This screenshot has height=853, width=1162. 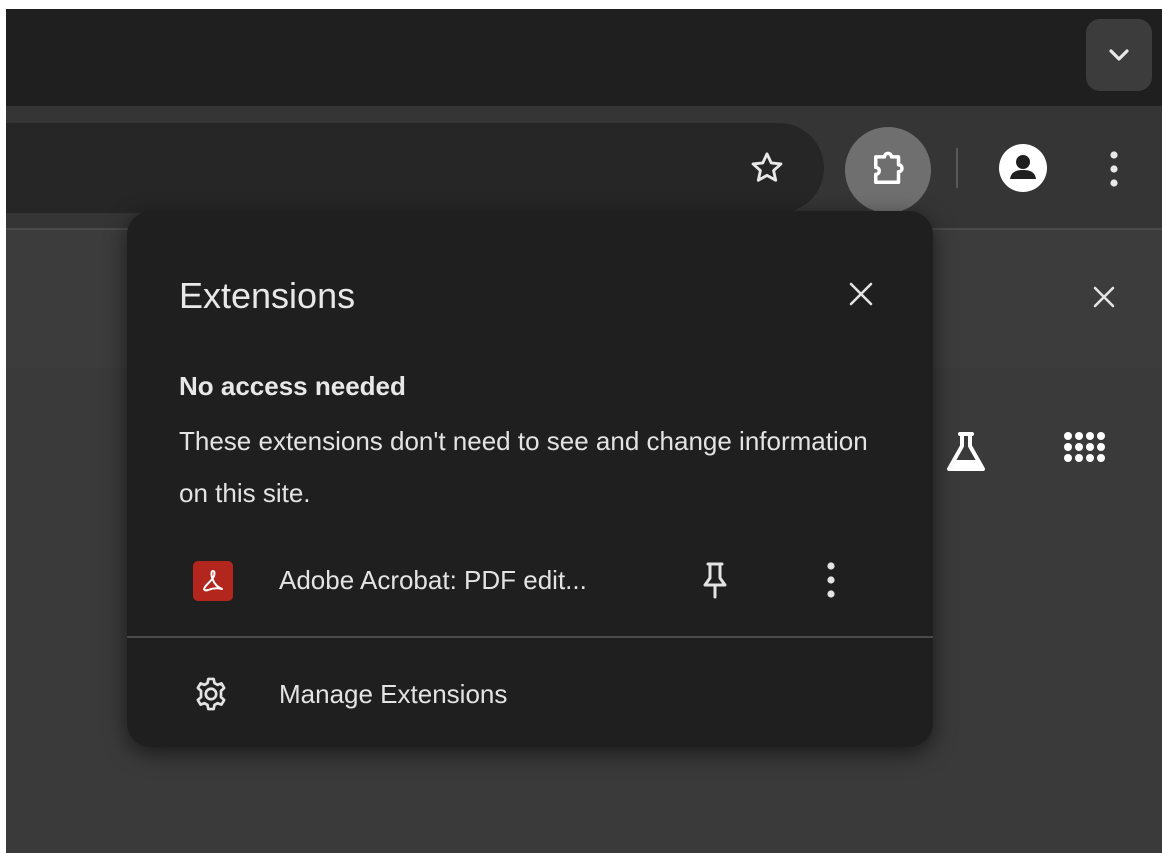 I want to click on puzzle-piece-icon, so click(x=889, y=167).